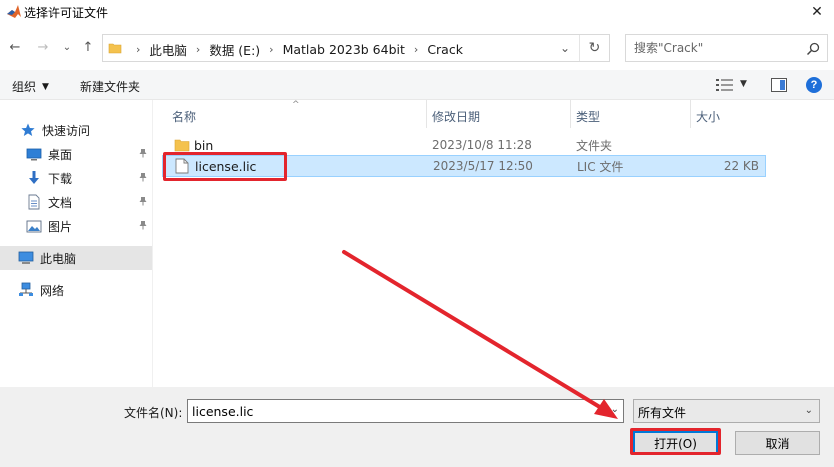 This screenshot has height=467, width=834. I want to click on sort-ascending-icon: ^, so click(296, 105).